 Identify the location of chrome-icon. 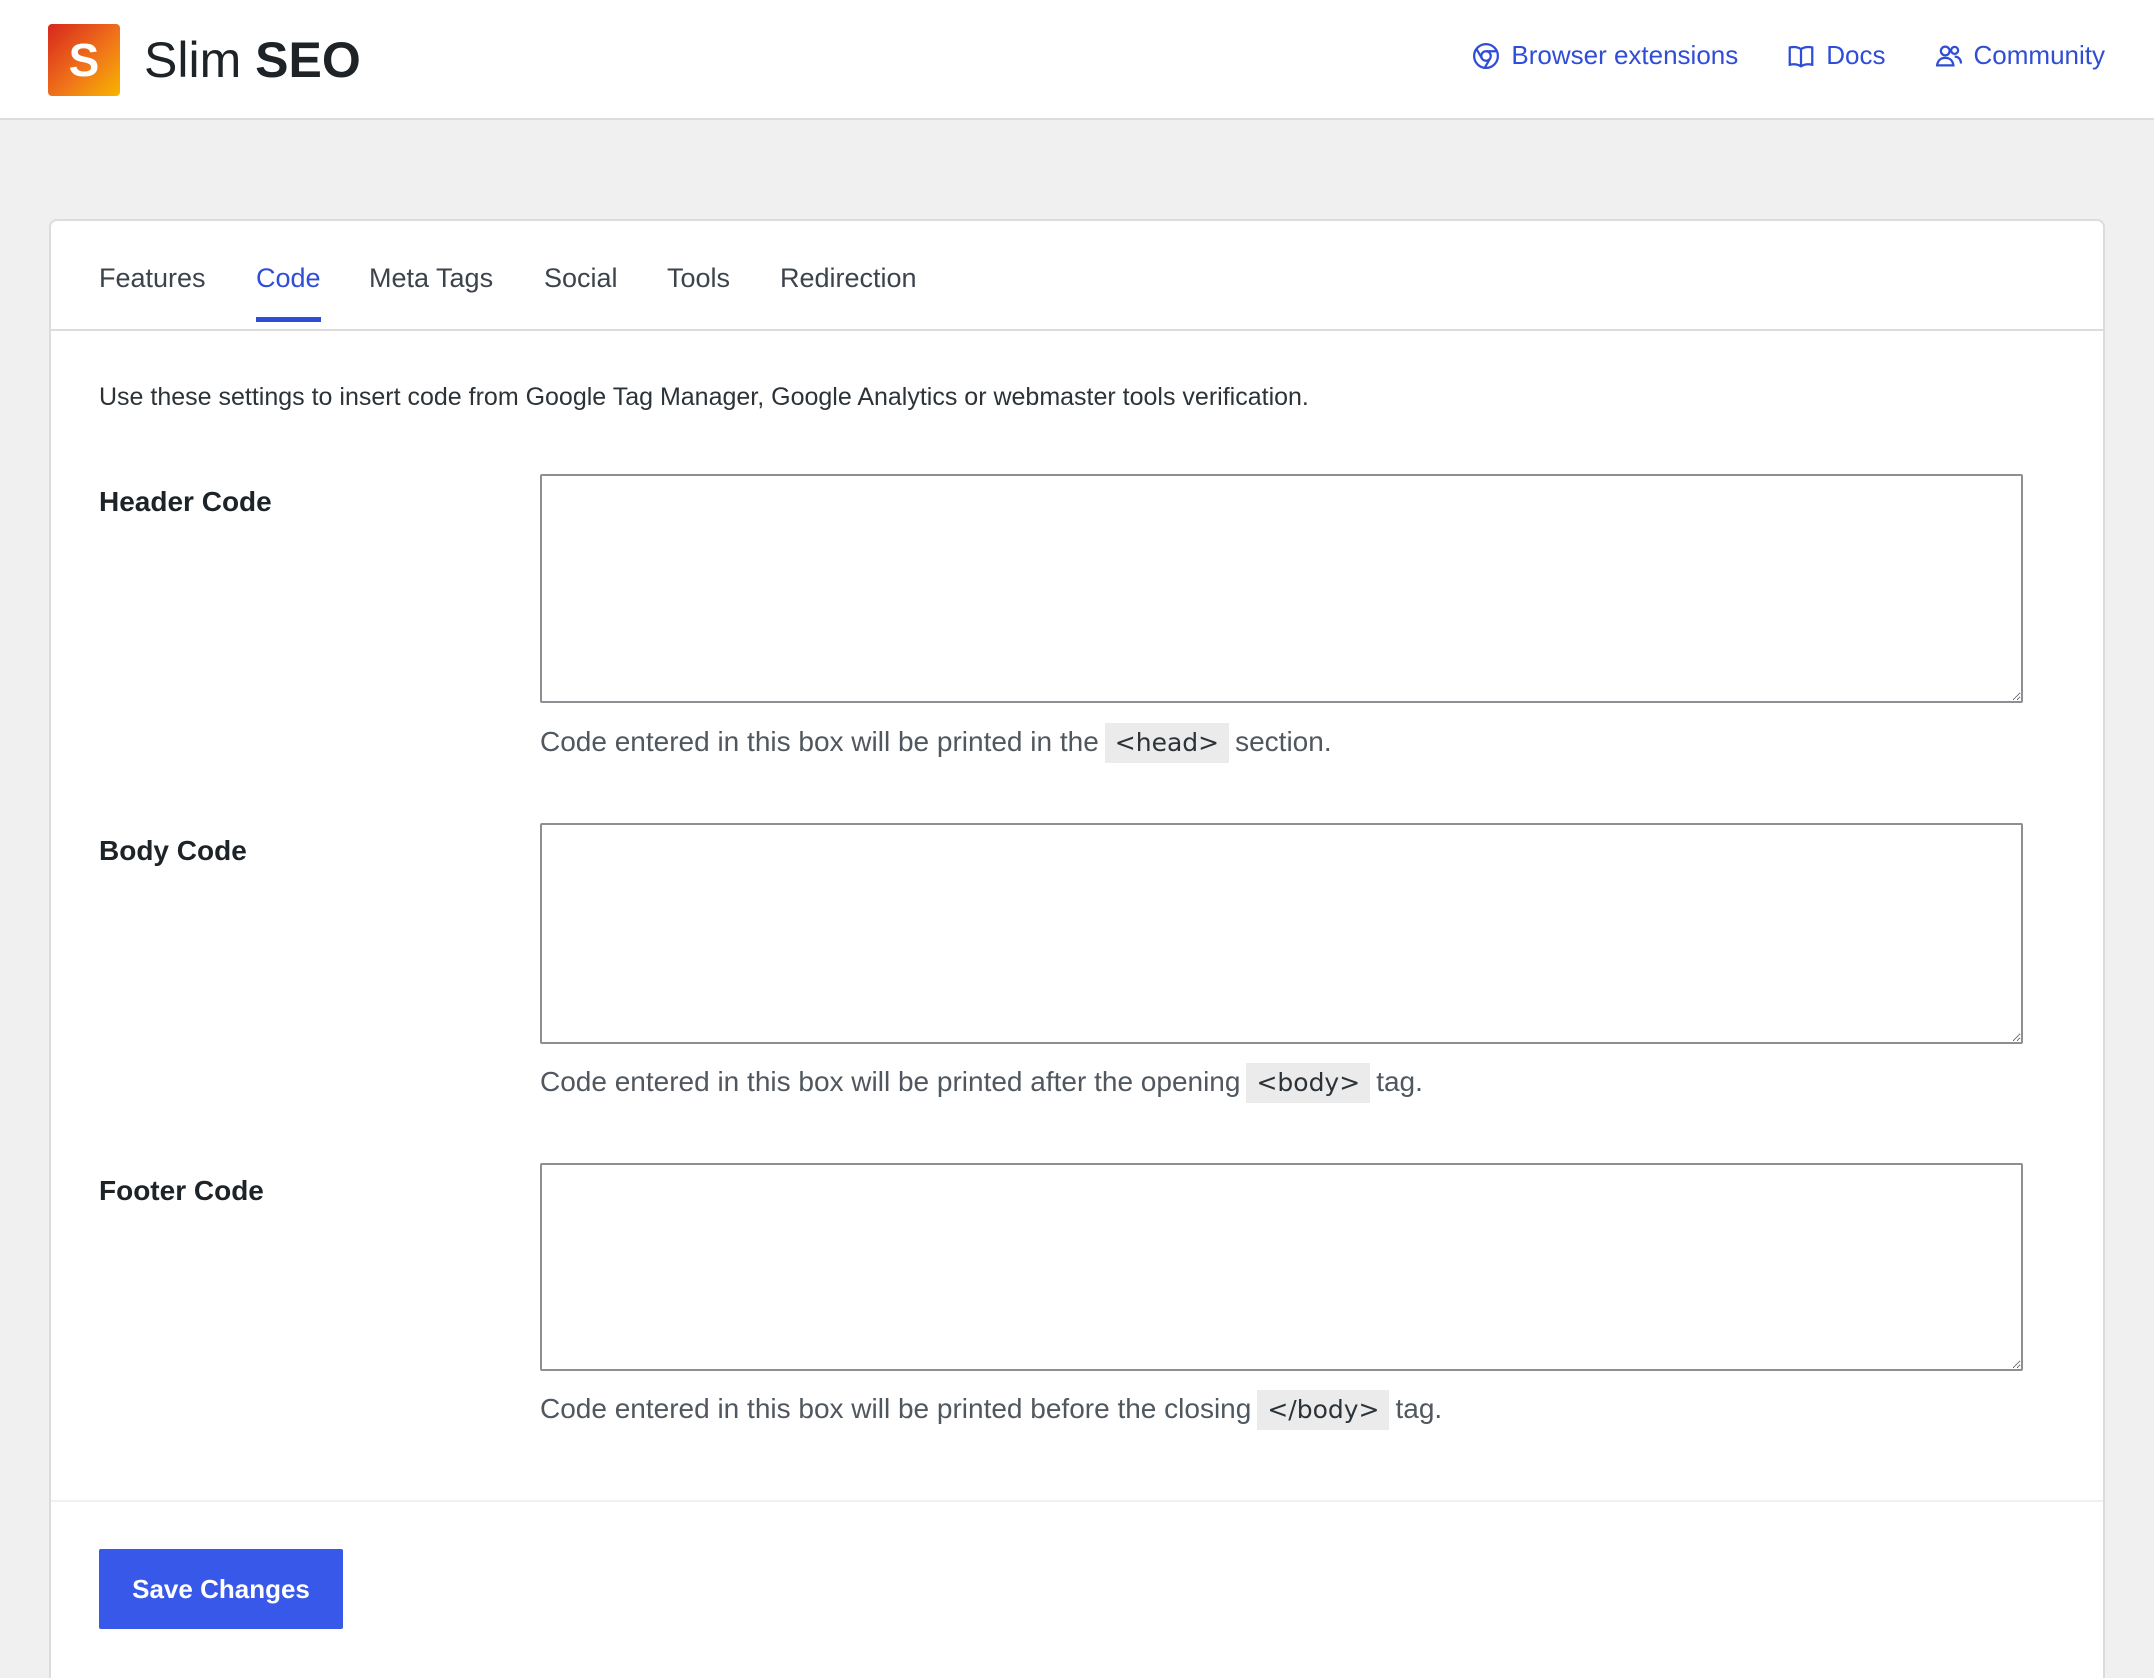
(1486, 55).